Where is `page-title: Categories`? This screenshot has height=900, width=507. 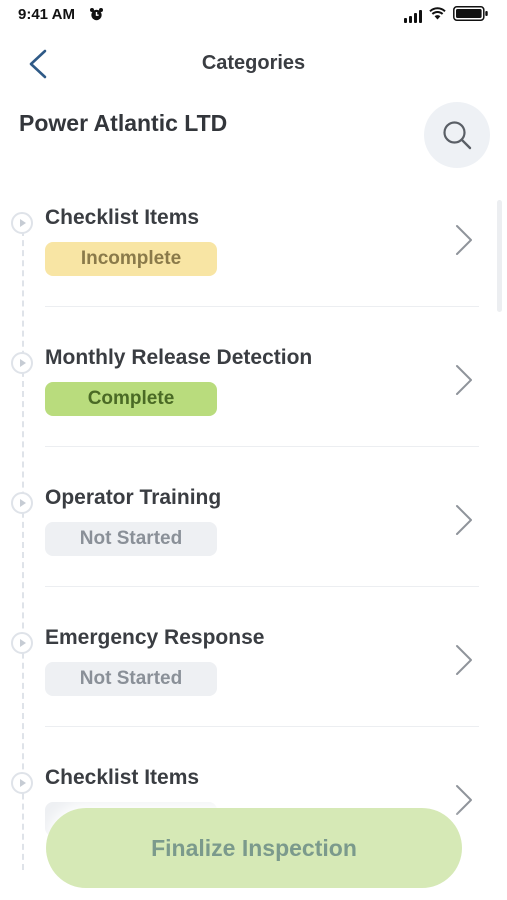
page-title: Categories is located at coordinates (253, 63).